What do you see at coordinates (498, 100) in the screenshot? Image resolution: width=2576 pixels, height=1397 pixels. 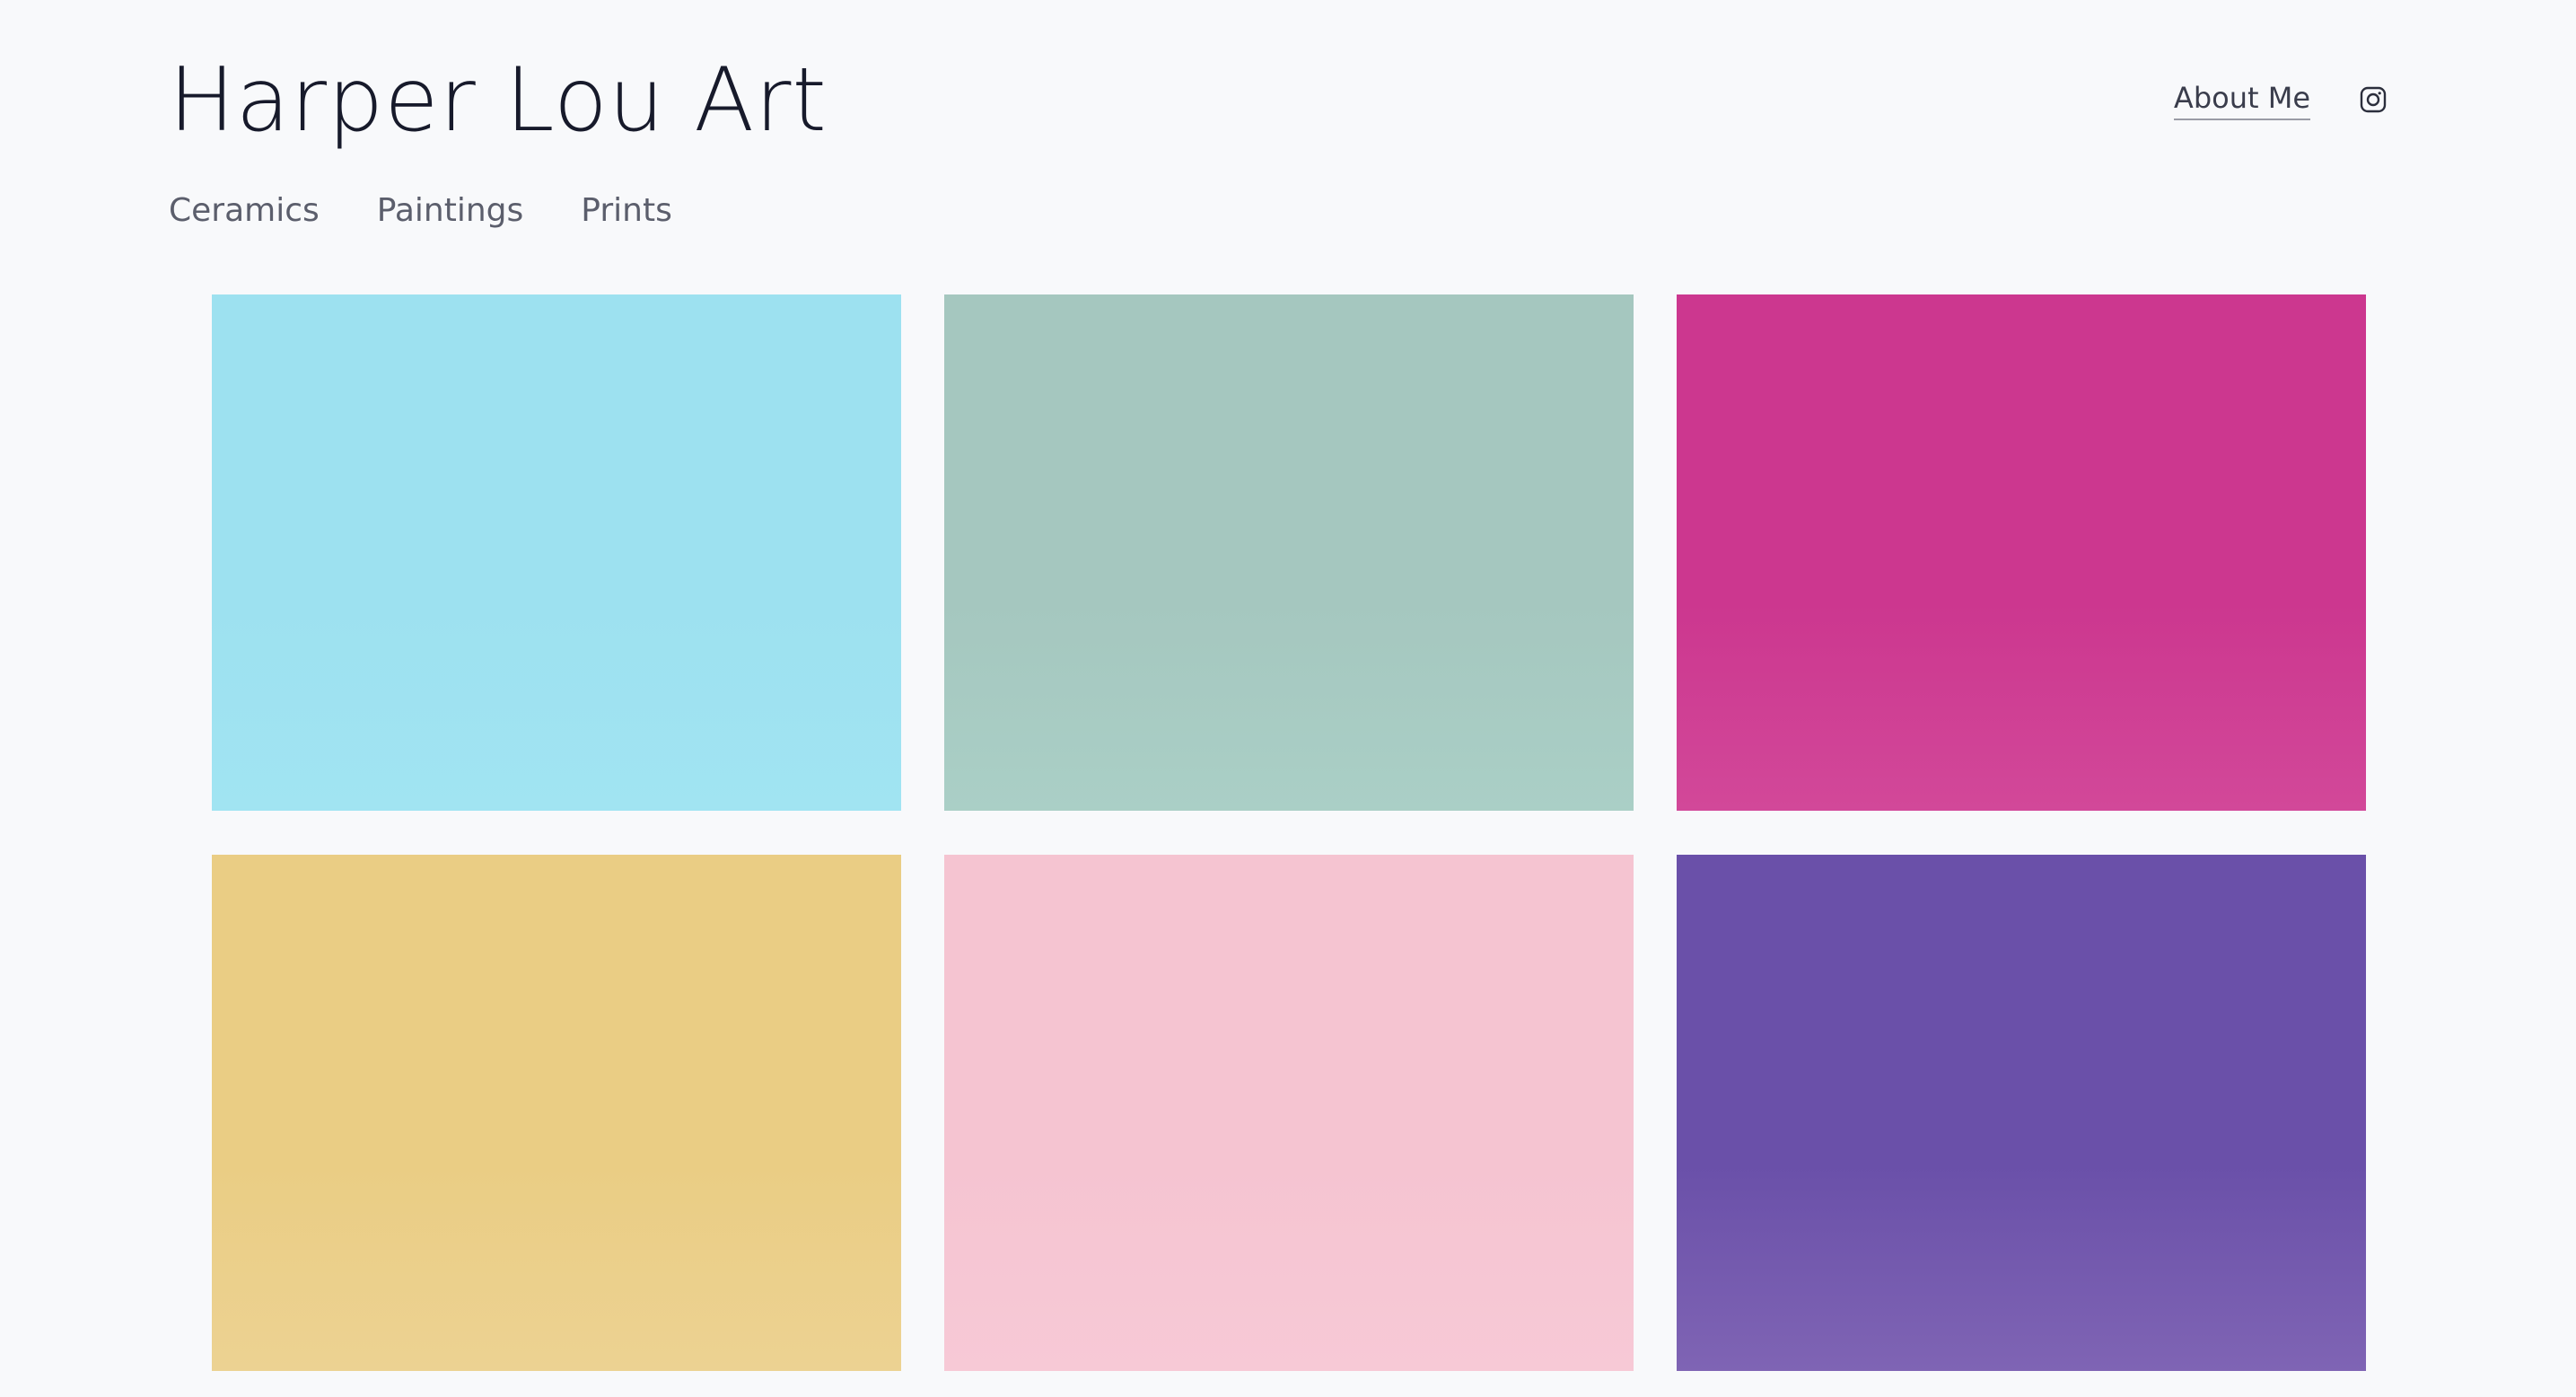 I see `site-title: Harper Lou Art` at bounding box center [498, 100].